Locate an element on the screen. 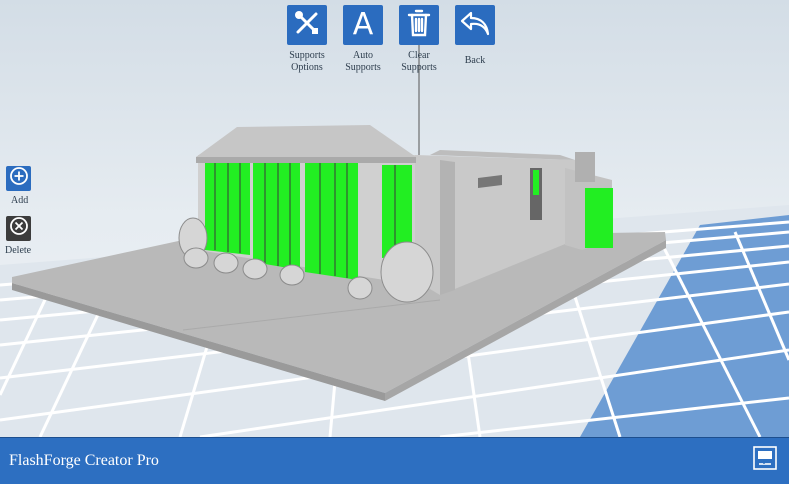 This screenshot has height=484, width=789. support-wing-window is located at coordinates (536, 182).